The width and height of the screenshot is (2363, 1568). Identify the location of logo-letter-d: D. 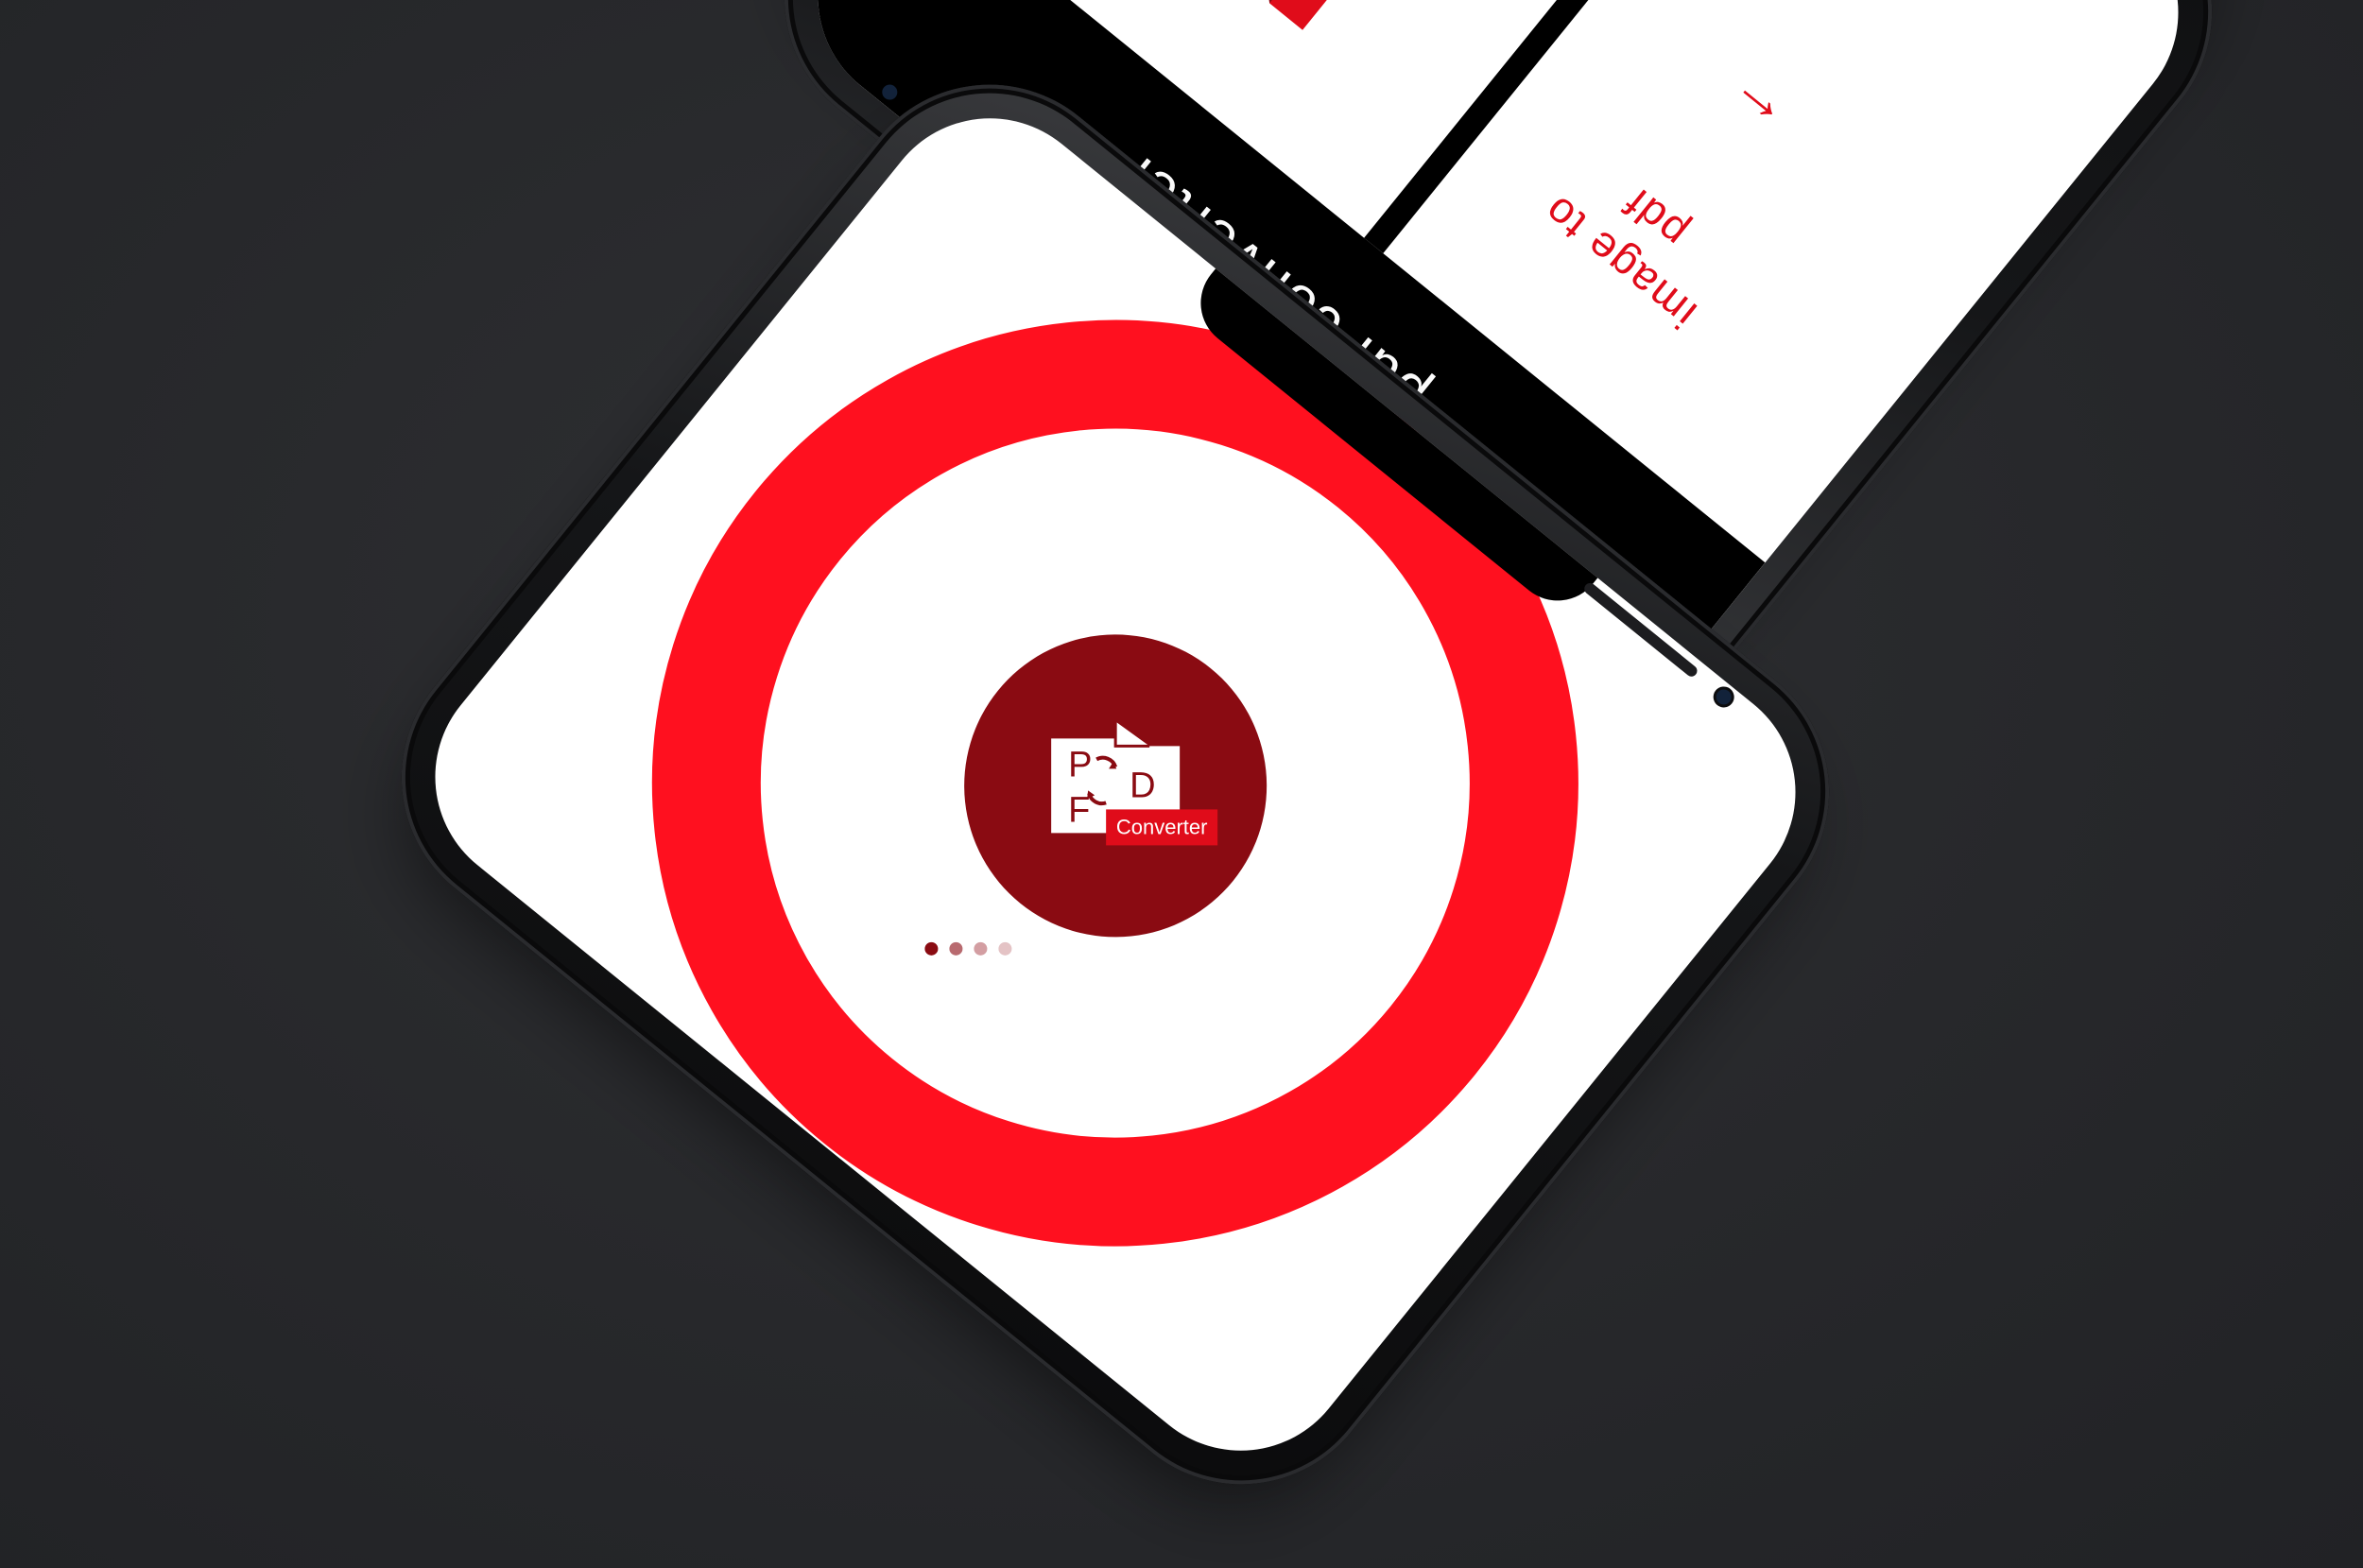
(1142, 785).